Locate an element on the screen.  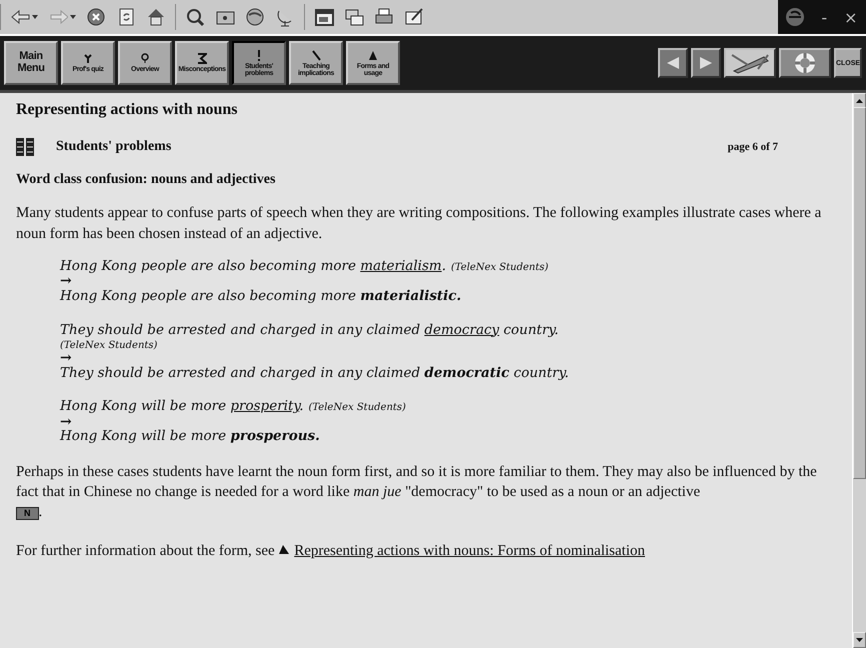
nominalisation-link: Representing actions with nouns: Forms of nominalisation is located at coordinates (469, 550).